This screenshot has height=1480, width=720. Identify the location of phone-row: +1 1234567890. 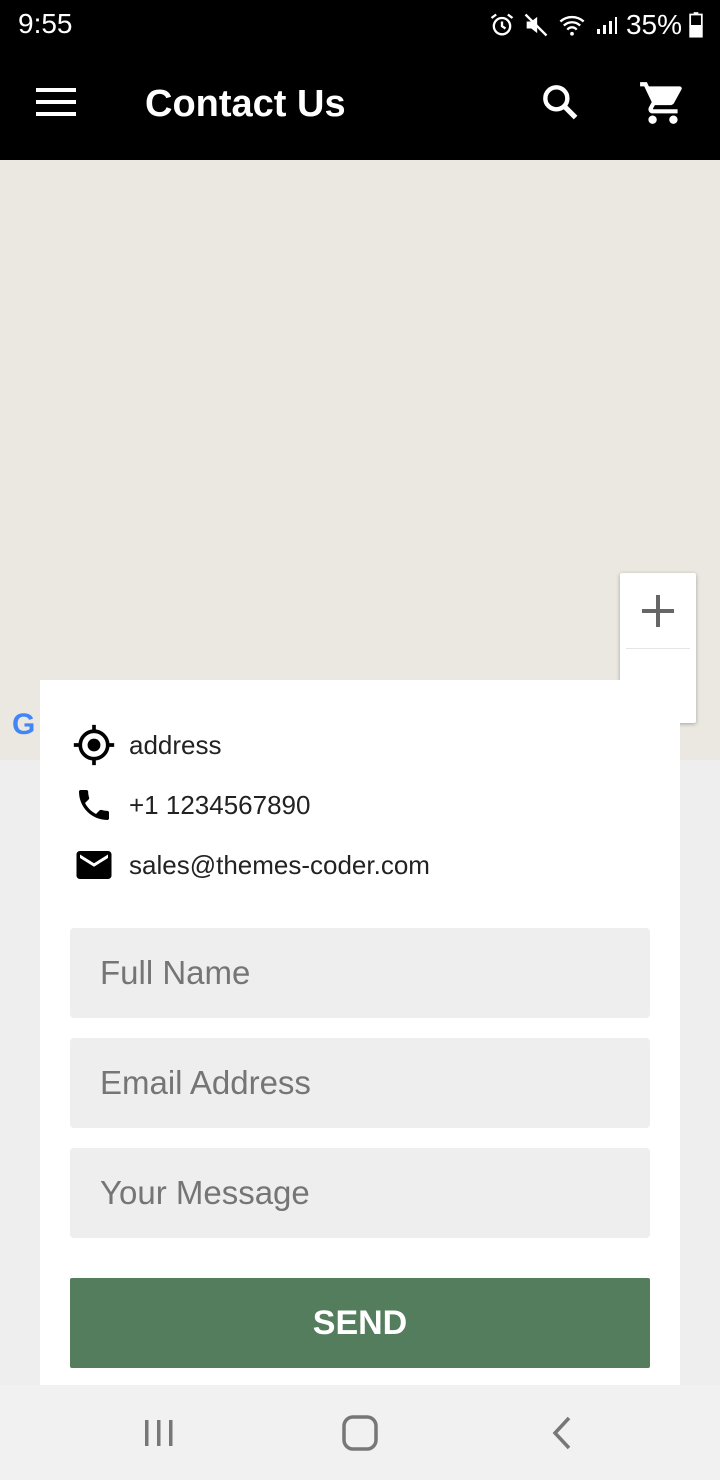
(191, 805).